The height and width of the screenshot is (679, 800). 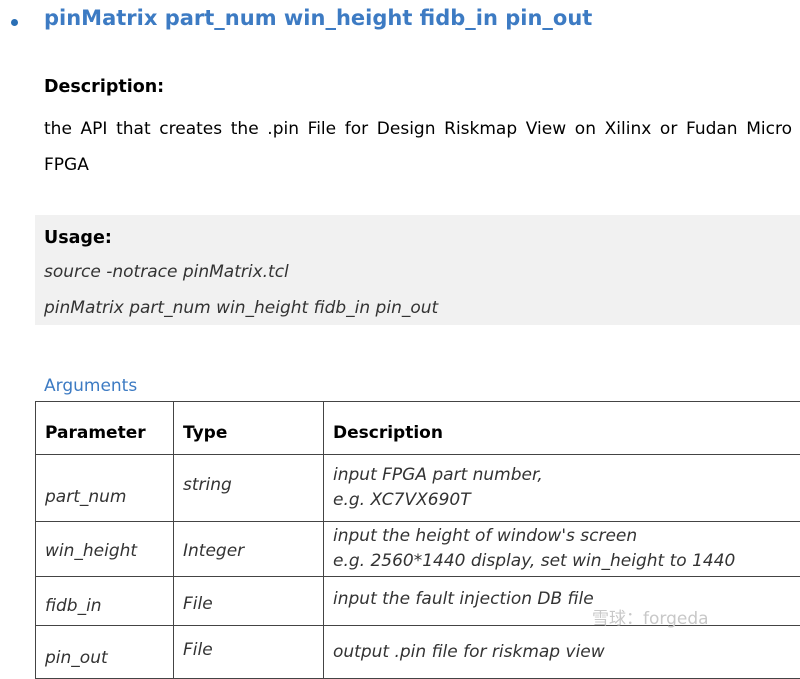 I want to click on usage-line: source -notrace pinMatrix.tcl, so click(x=166, y=272).